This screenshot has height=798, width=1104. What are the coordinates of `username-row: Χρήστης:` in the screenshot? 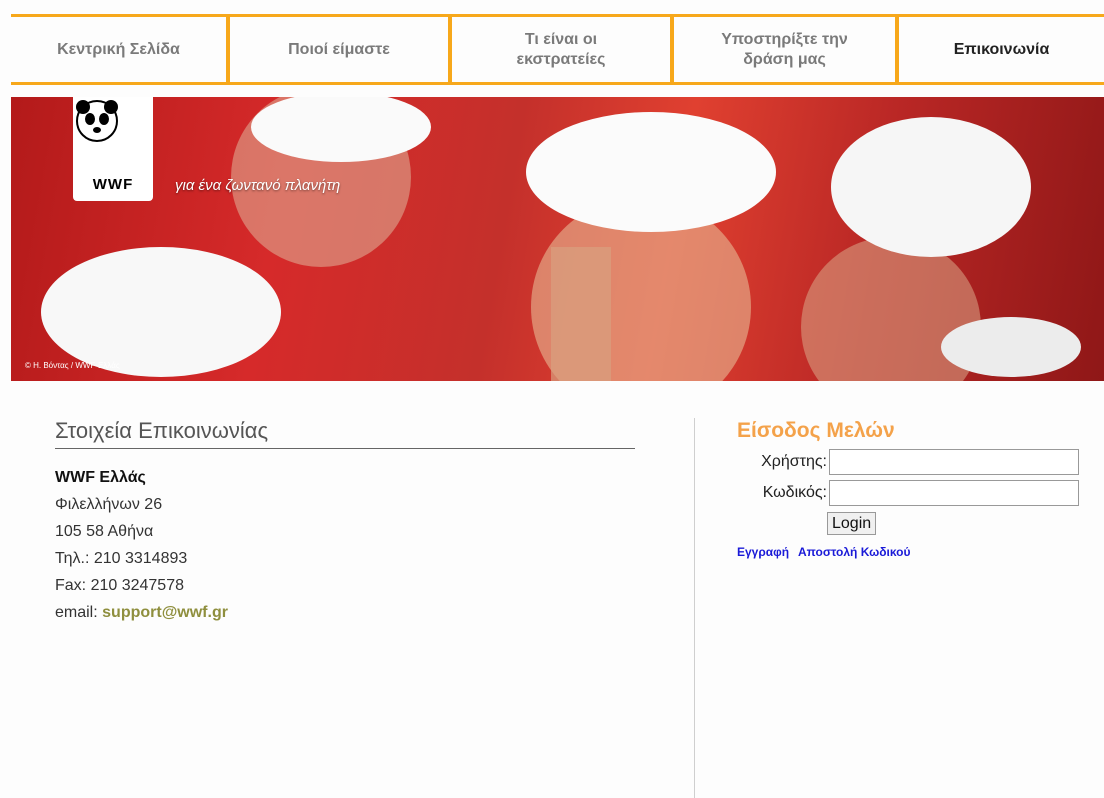 It's located at (907, 462).